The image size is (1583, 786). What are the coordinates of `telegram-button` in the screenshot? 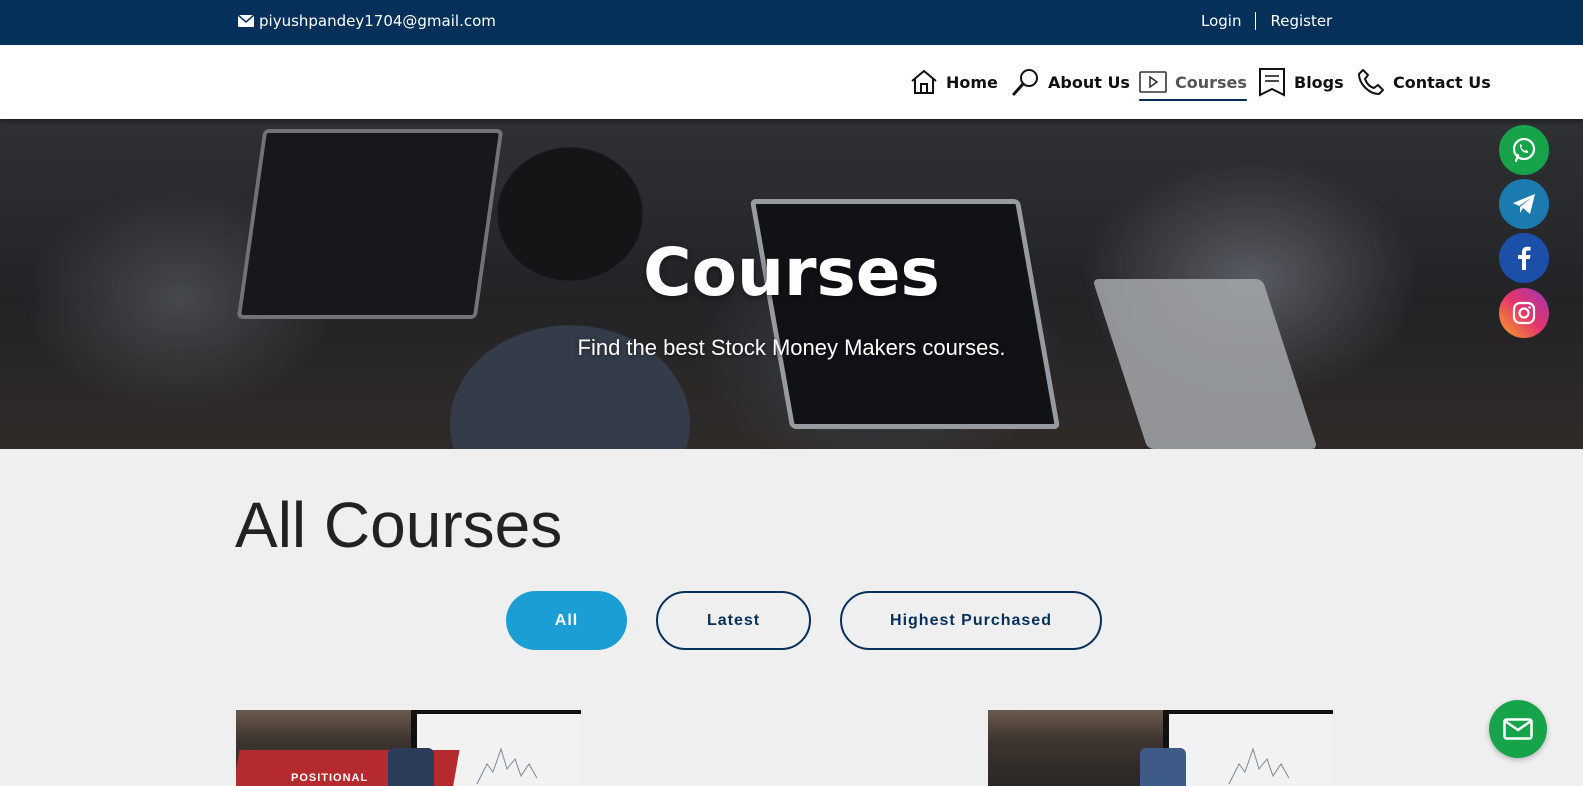 It's located at (1524, 204).